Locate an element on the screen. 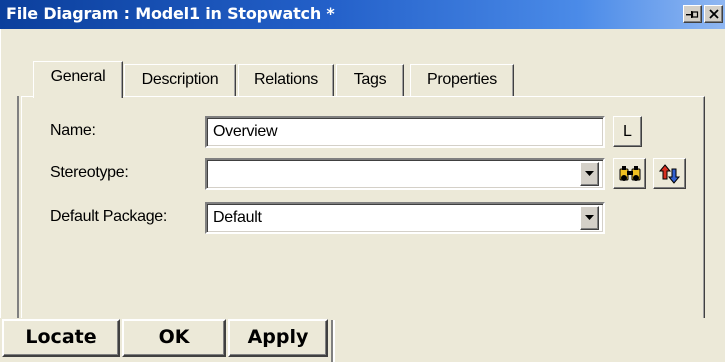 The height and width of the screenshot is (362, 725). close-icon is located at coordinates (713, 14).